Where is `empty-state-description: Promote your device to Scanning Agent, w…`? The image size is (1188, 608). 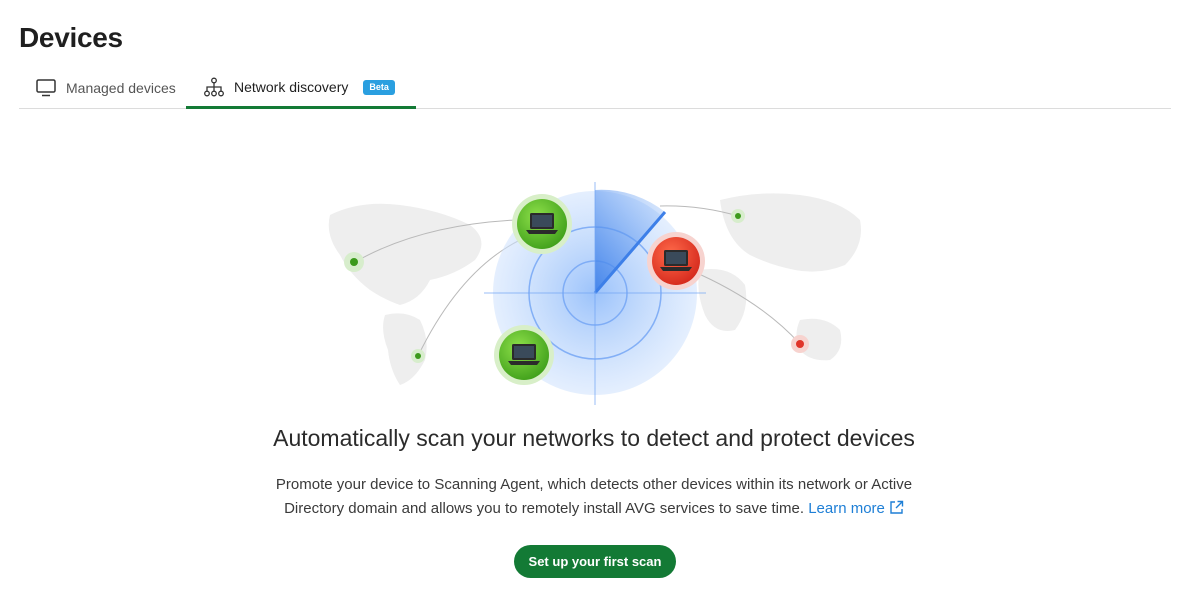
empty-state-description: Promote your device to Scanning Agent, w… is located at coordinates (594, 498).